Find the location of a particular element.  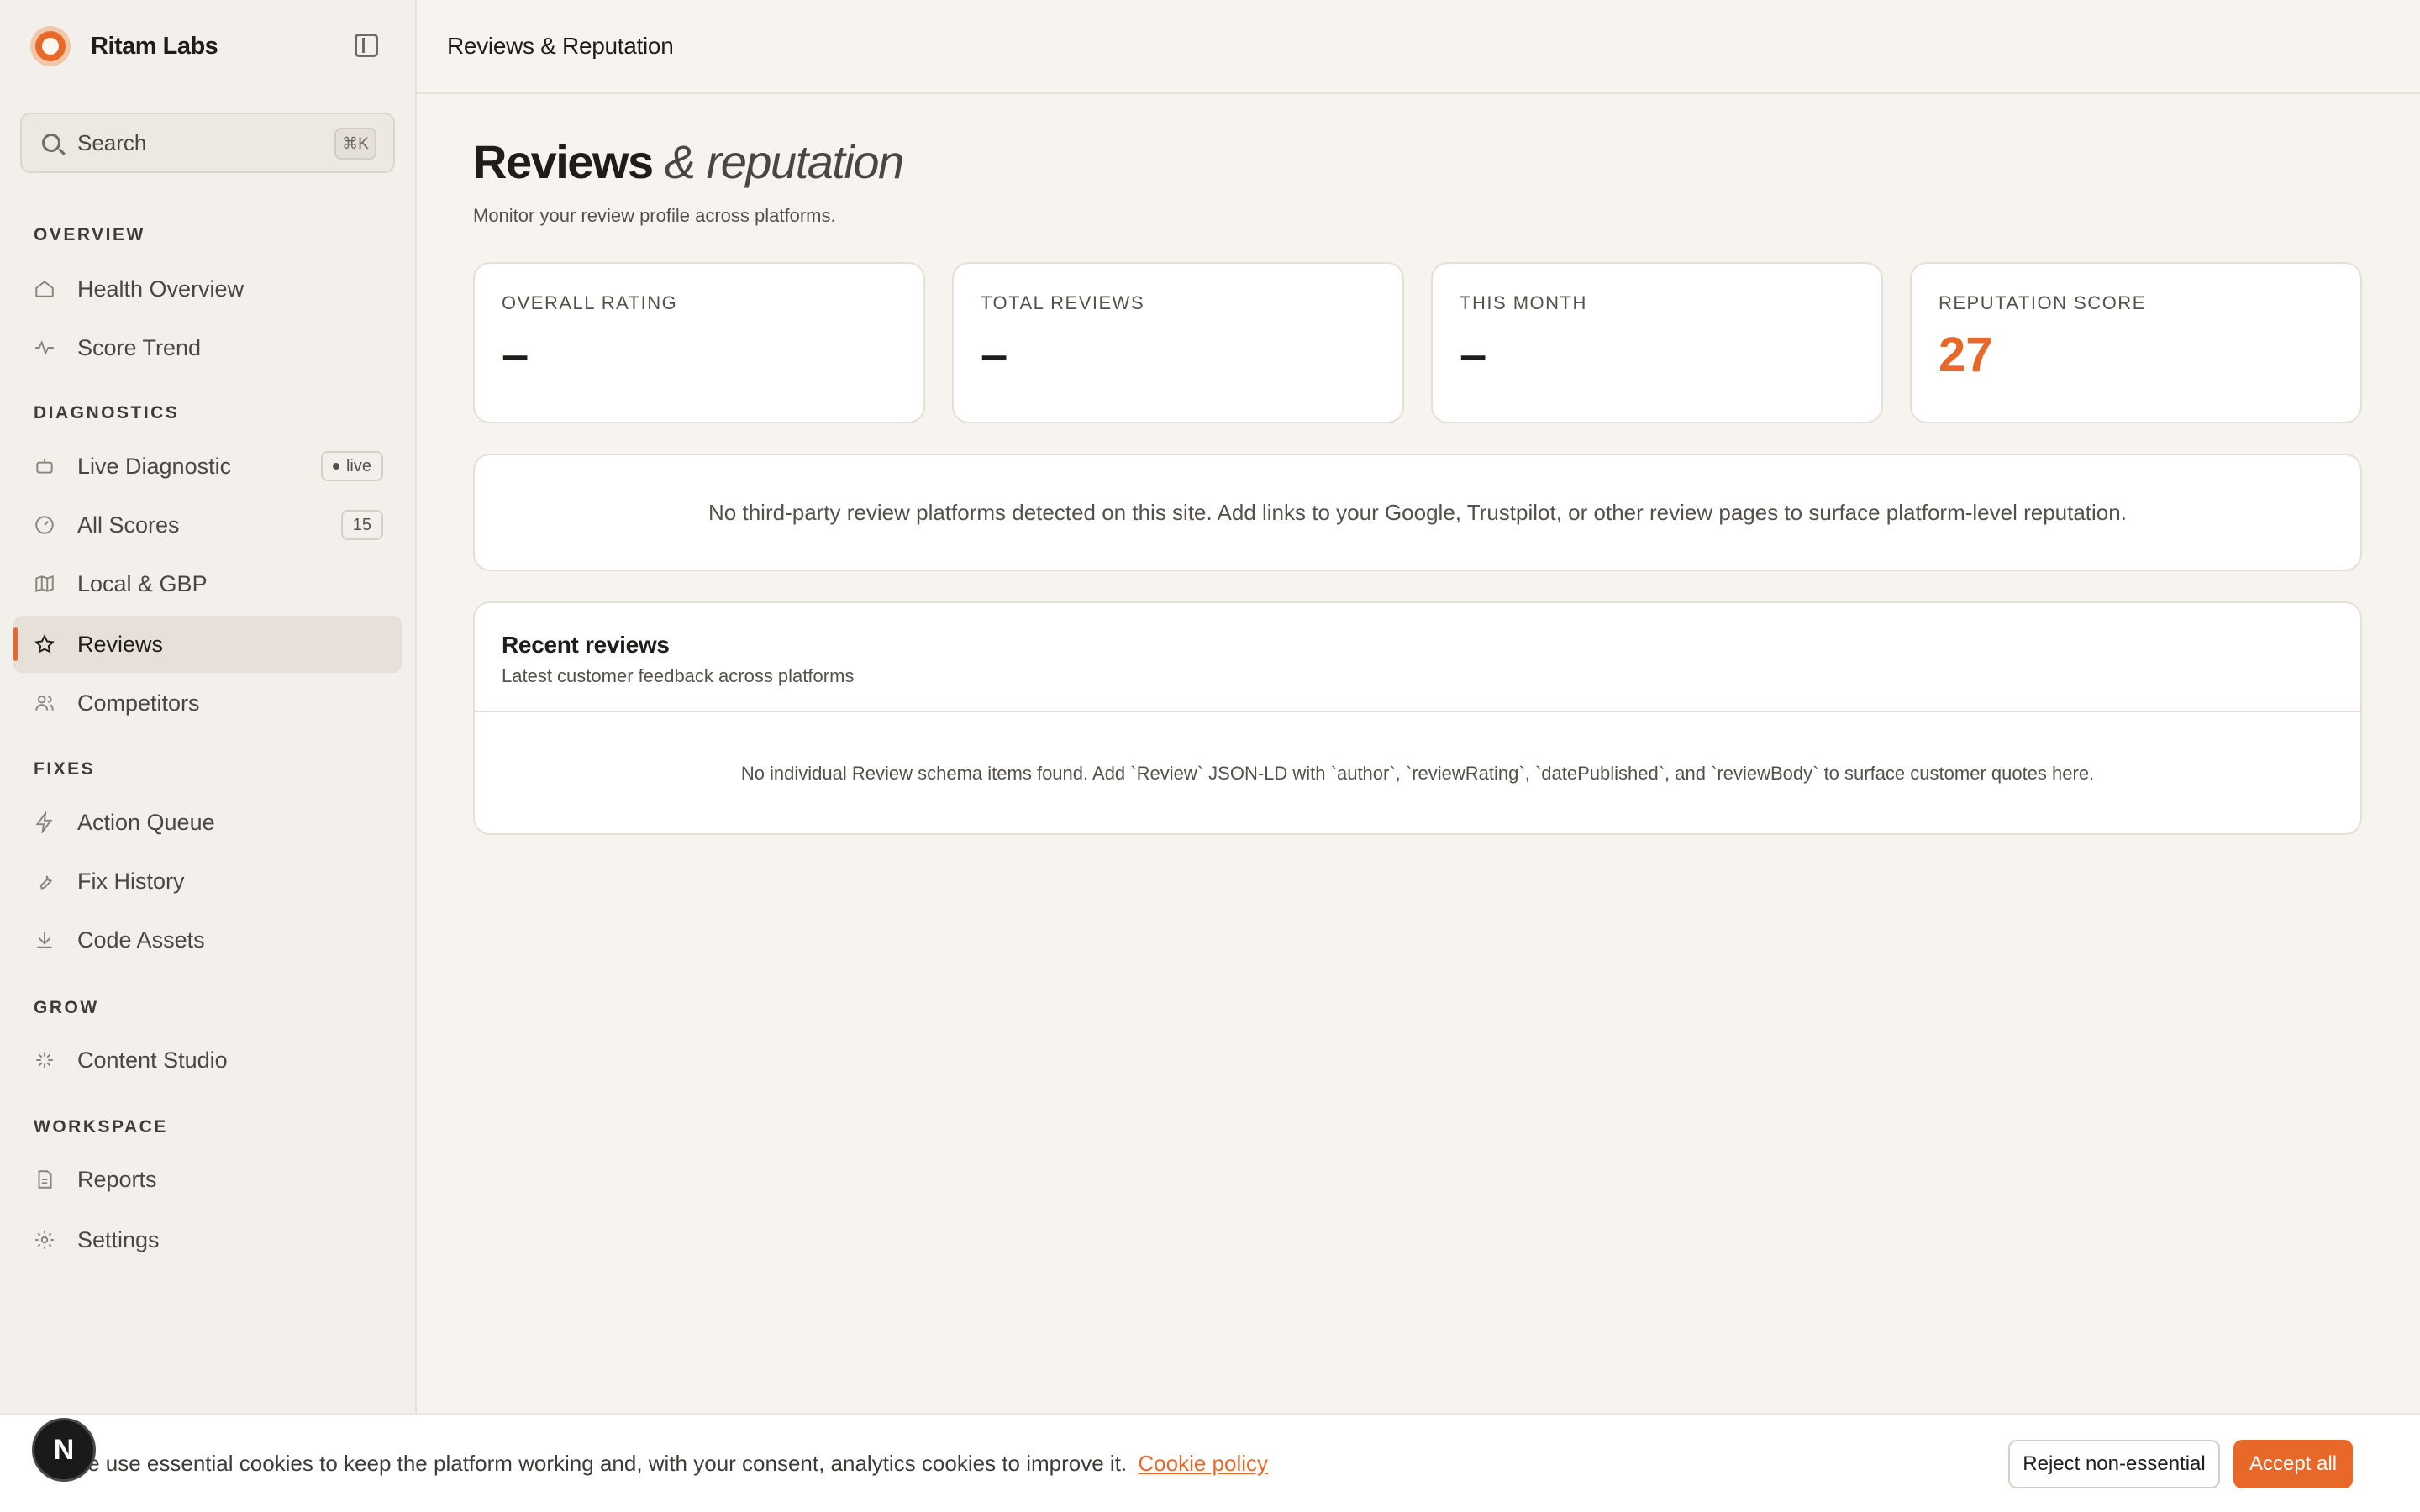

search-placeholder: Search is located at coordinates (112, 142).